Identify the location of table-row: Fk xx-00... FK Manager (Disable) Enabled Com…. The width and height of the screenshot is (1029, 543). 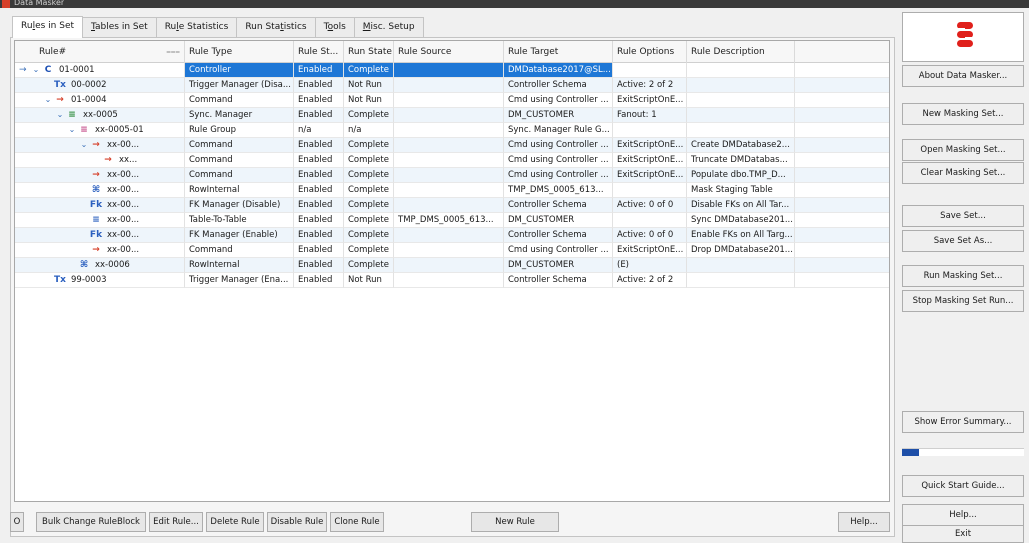
(452, 205).